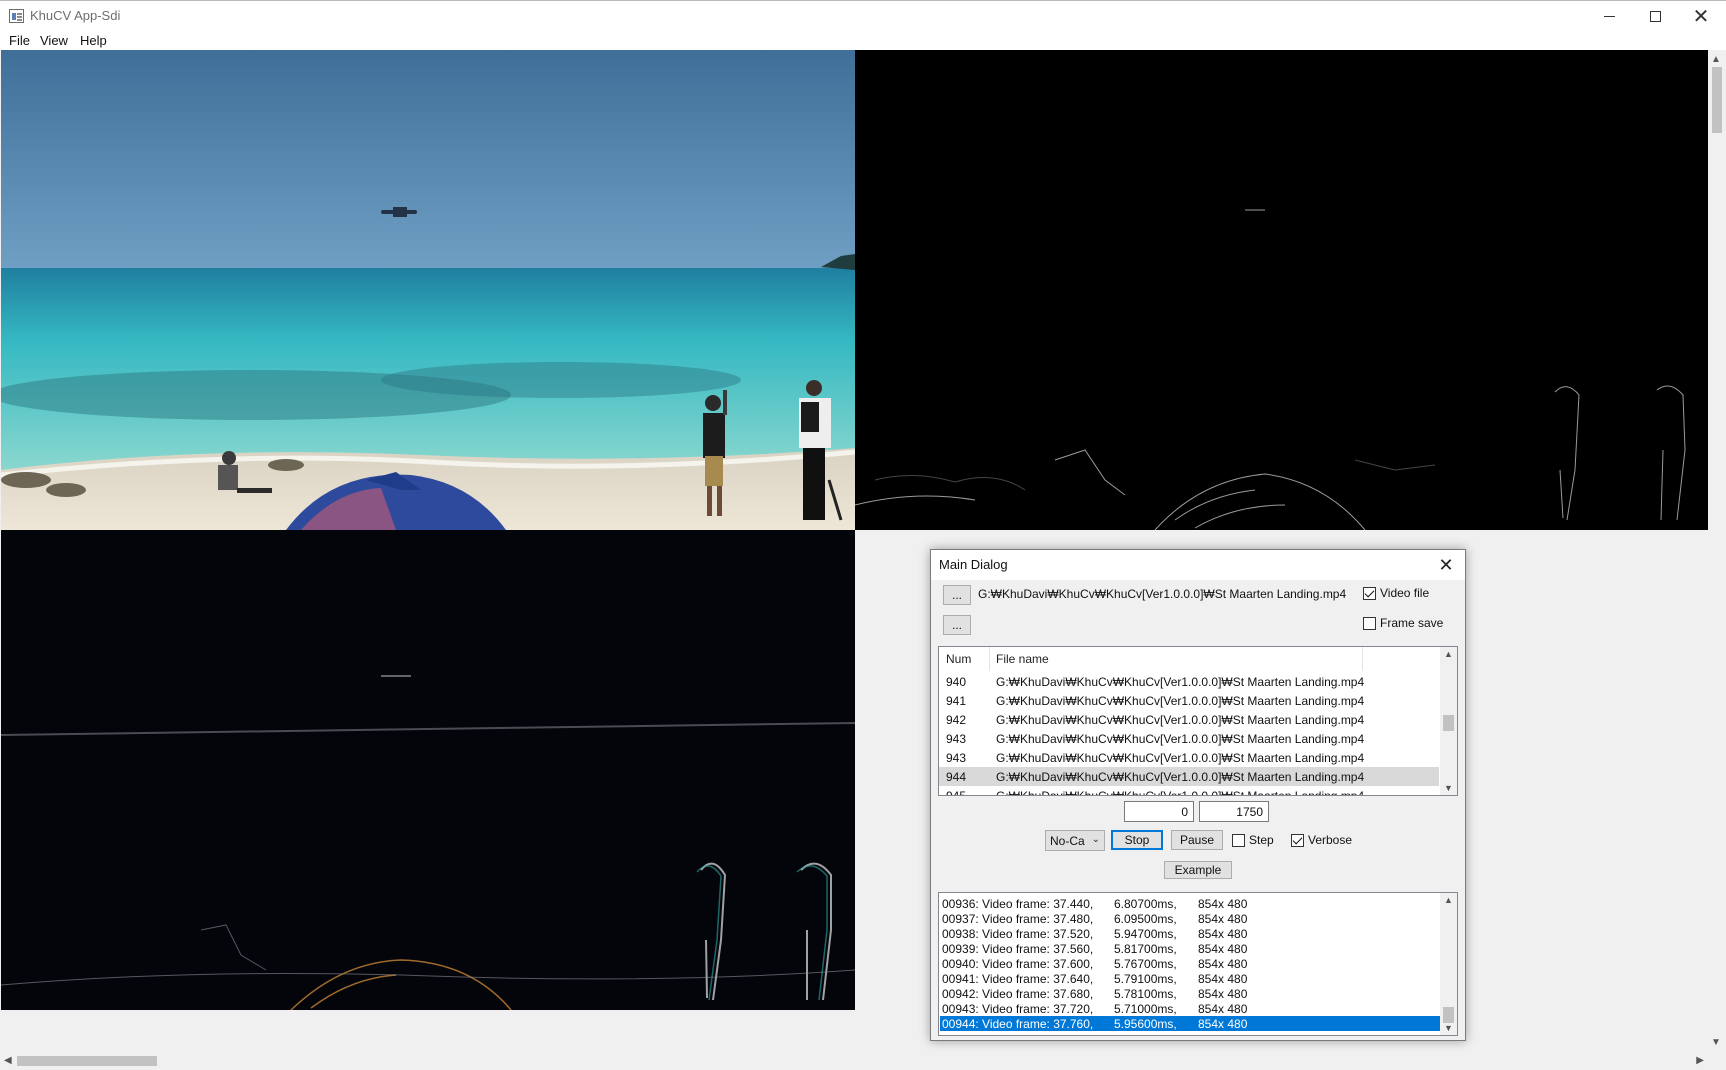 The image size is (1726, 1070). What do you see at coordinates (1159, 811) in the screenshot?
I see `frame-start-field: 0` at bounding box center [1159, 811].